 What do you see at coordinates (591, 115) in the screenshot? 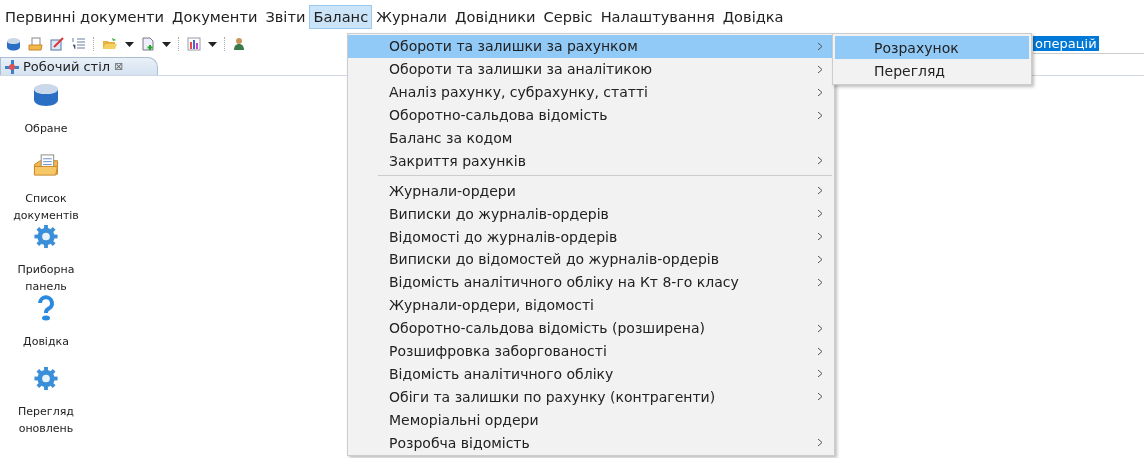
I see `menu-item: Оборотно-сальдова відомість` at bounding box center [591, 115].